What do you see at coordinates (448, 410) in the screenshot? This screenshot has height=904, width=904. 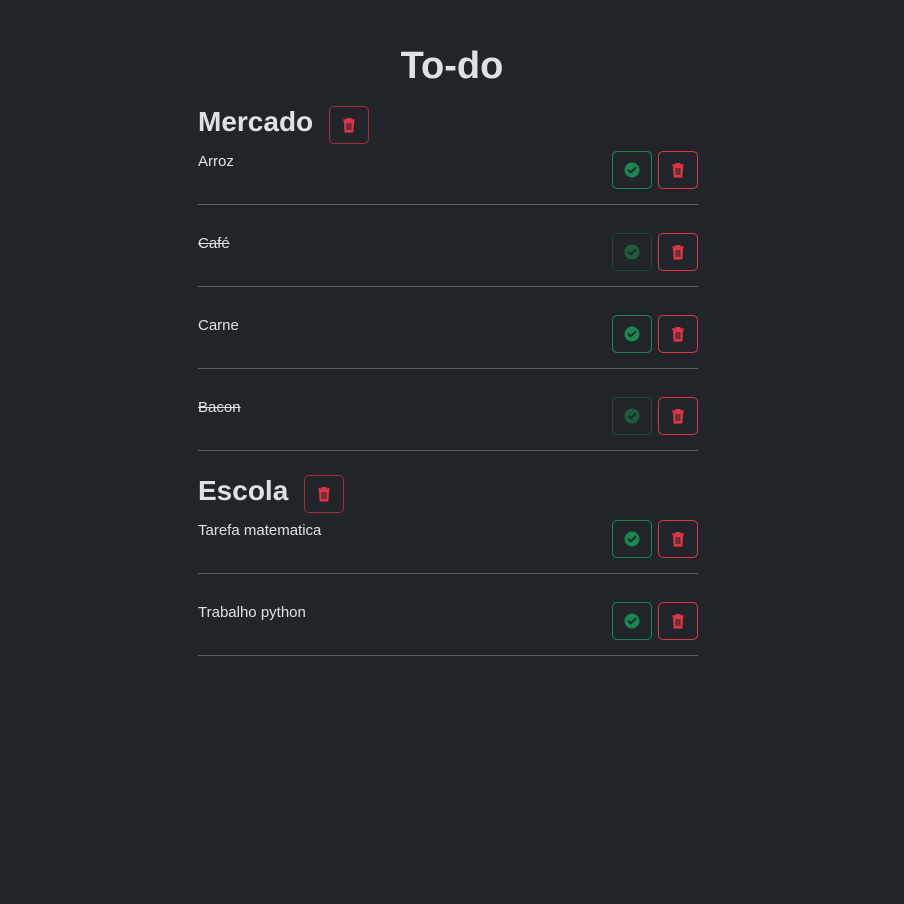 I see `task-row: Bacon` at bounding box center [448, 410].